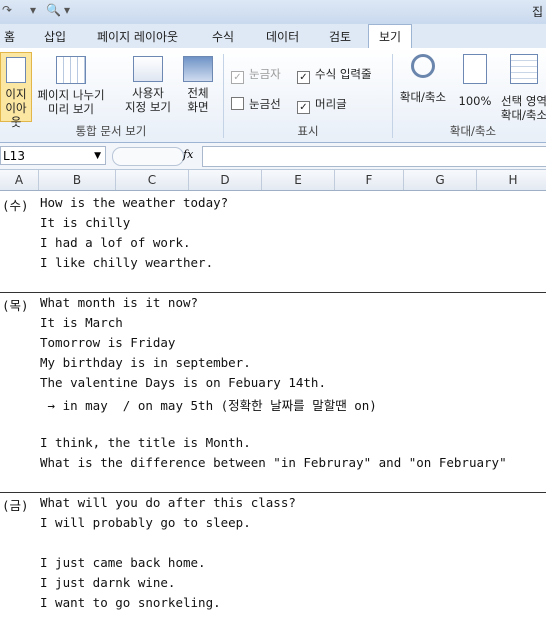  I want to click on chevron-down-icon: ▼, so click(97, 156).